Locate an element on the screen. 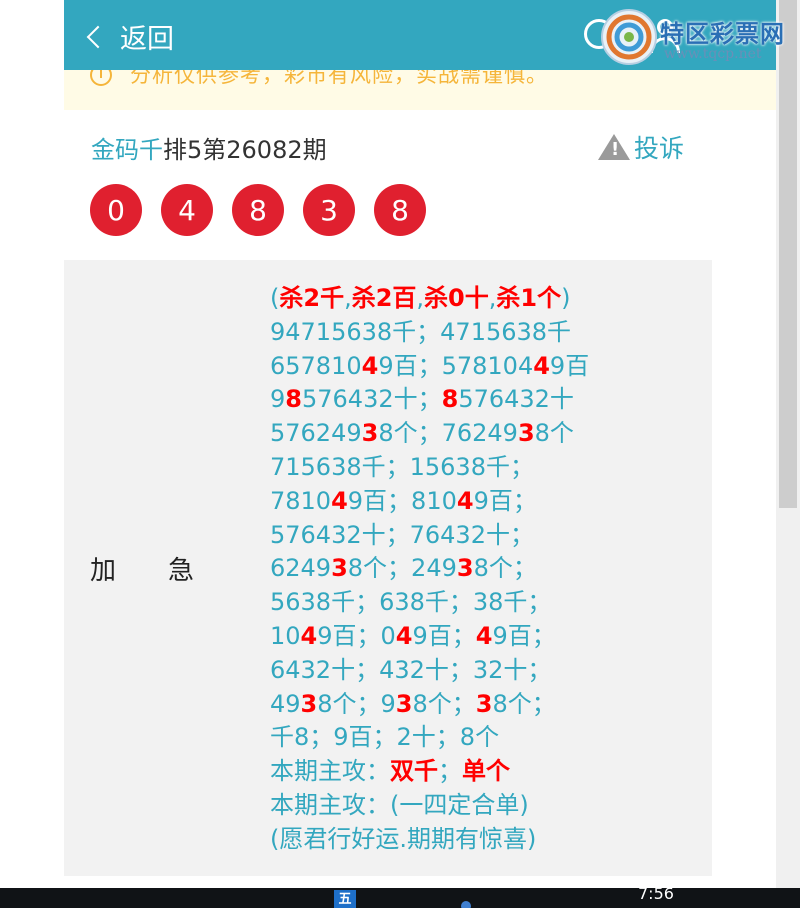  taskbar-app-icon is located at coordinates (466, 904).